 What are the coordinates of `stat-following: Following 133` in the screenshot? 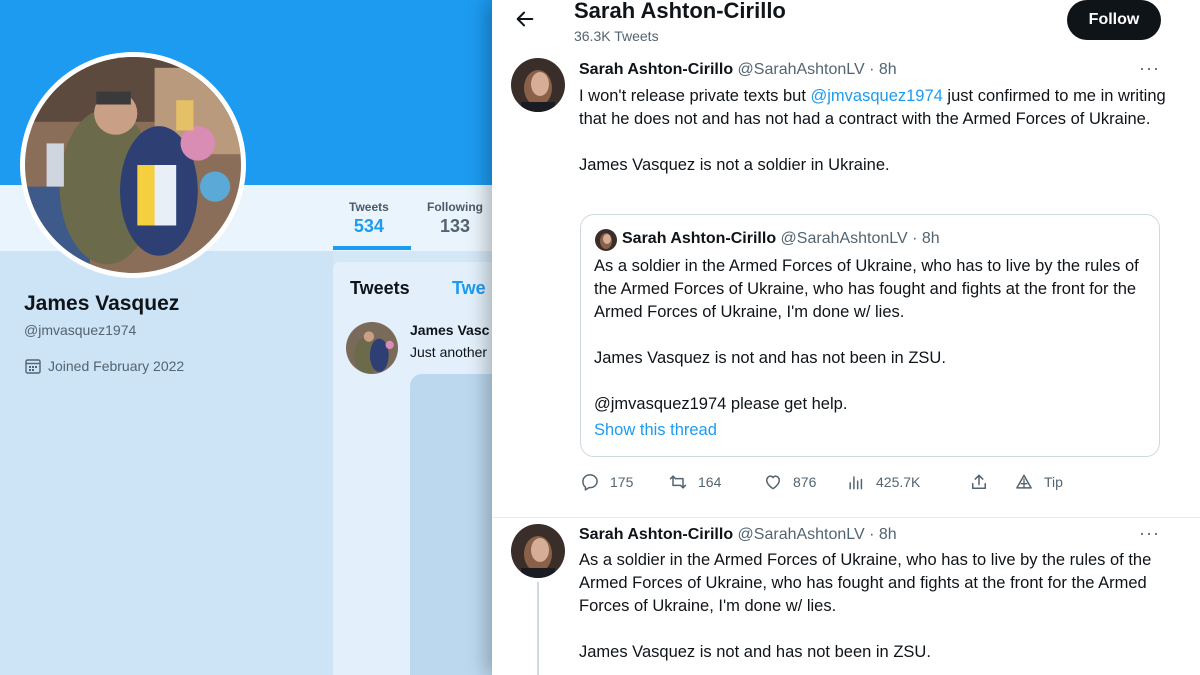 It's located at (455, 218).